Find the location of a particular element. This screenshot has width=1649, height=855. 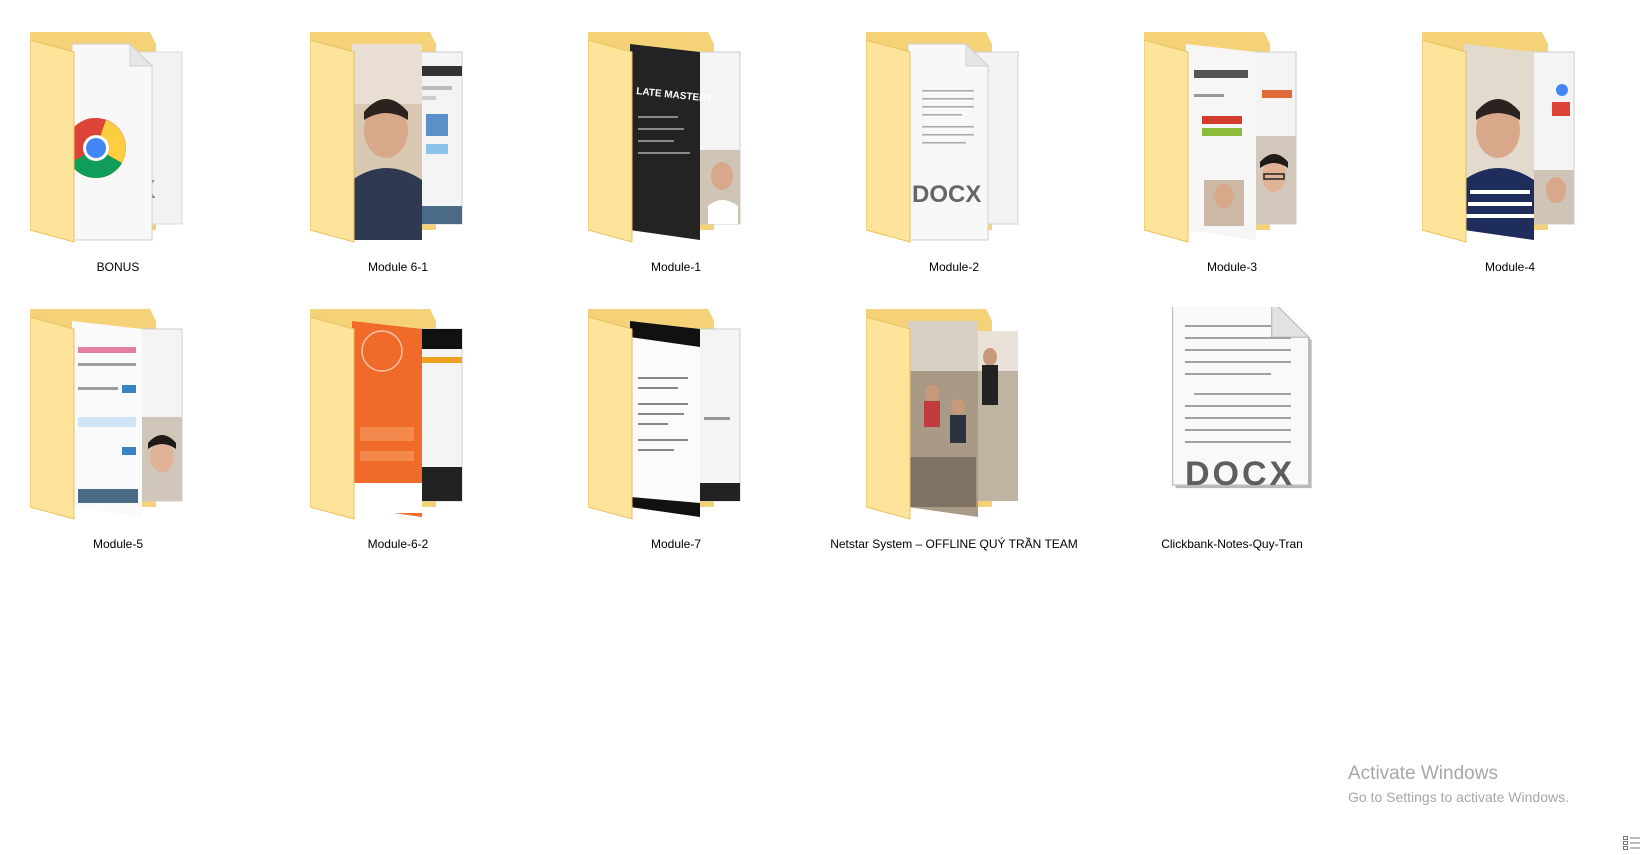

item-label: Module-2 is located at coordinates (954, 267).